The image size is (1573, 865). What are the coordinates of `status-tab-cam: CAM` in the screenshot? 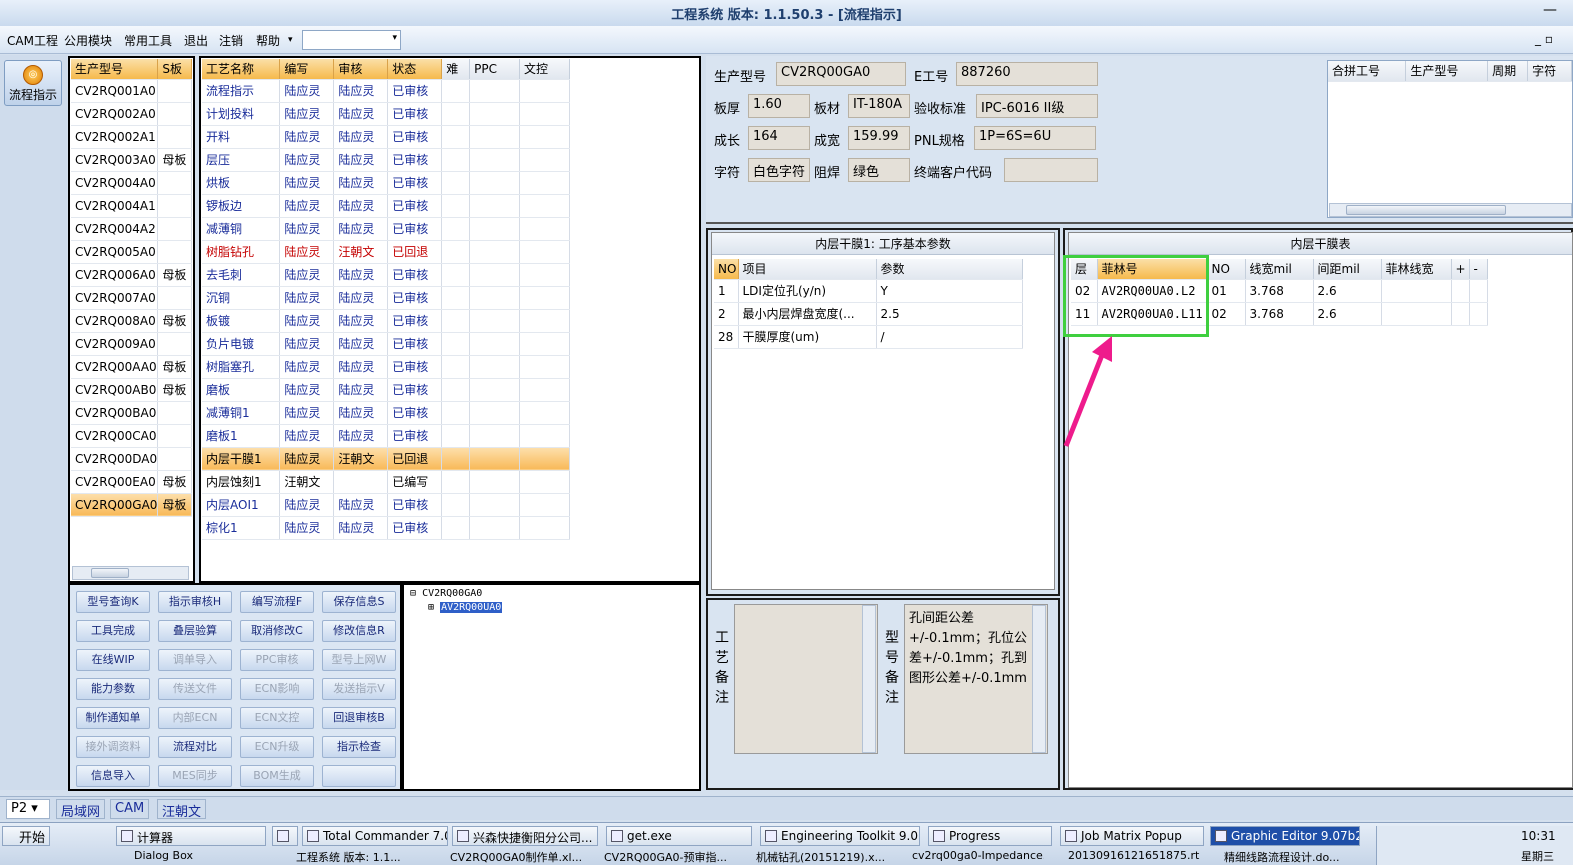 It's located at (130, 809).